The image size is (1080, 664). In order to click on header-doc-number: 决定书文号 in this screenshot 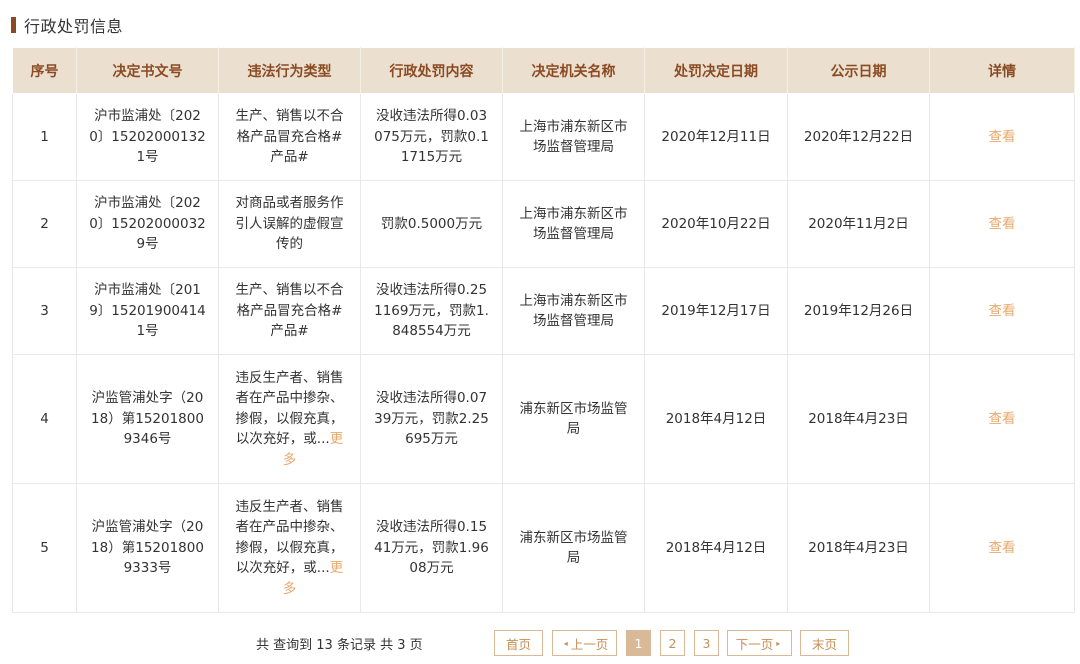, I will do `click(147, 70)`.